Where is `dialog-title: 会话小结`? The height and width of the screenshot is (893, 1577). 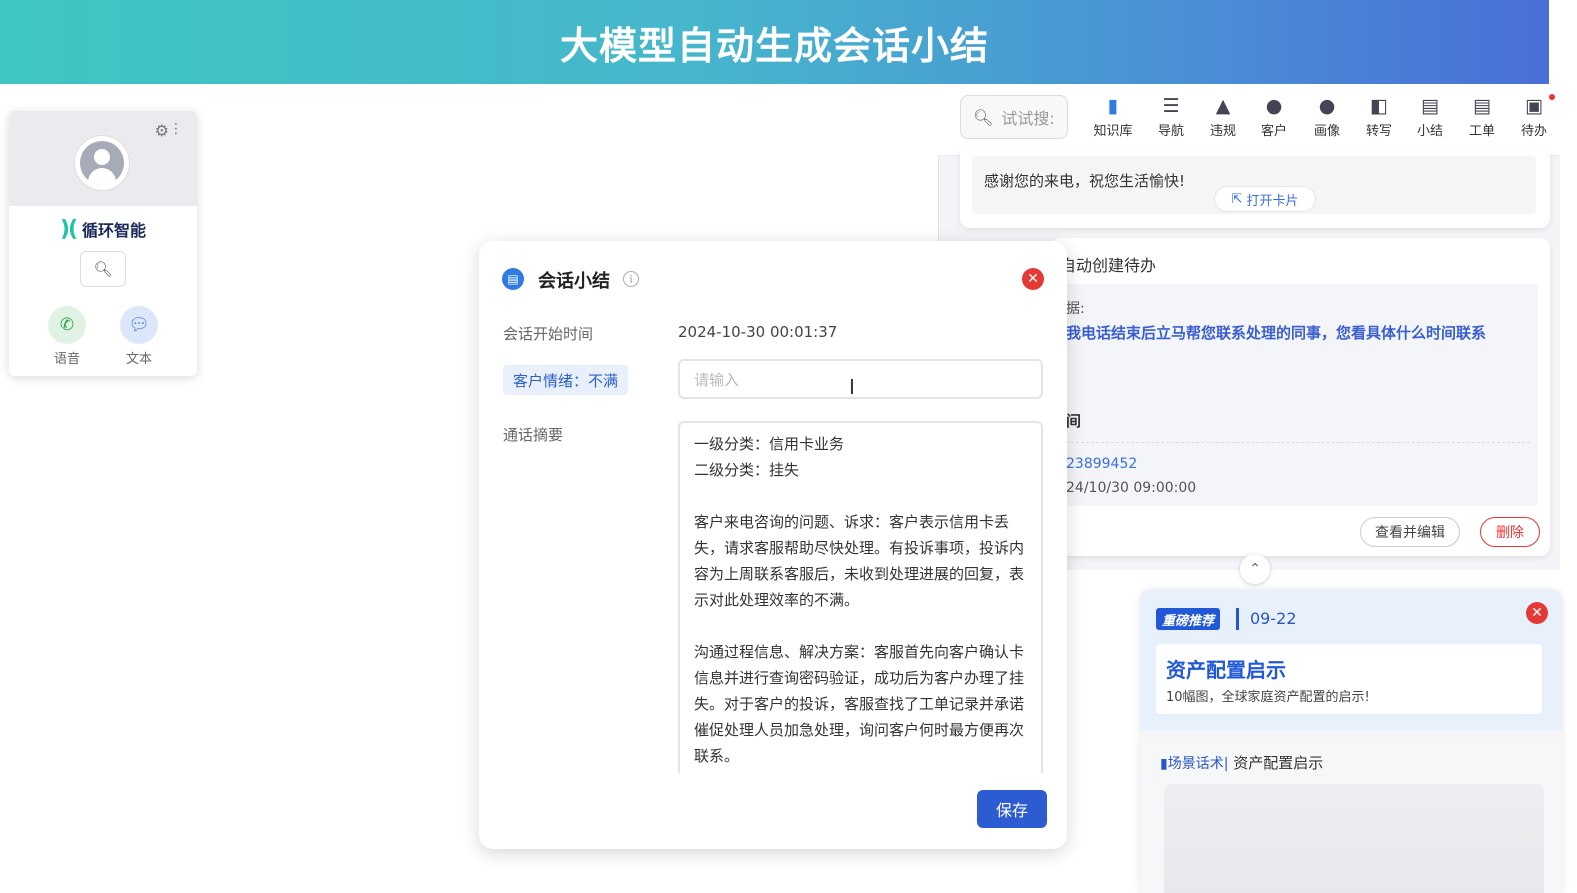
dialog-title: 会话小结 is located at coordinates (574, 281).